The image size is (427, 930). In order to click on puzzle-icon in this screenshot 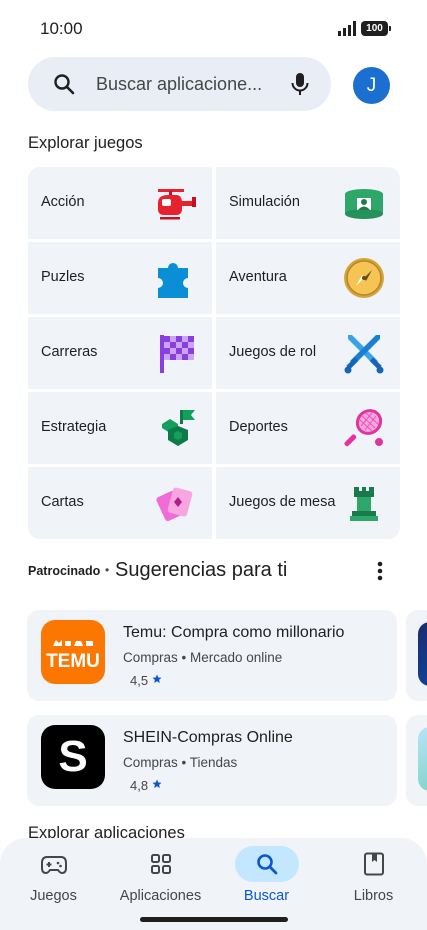, I will do `click(173, 280)`.